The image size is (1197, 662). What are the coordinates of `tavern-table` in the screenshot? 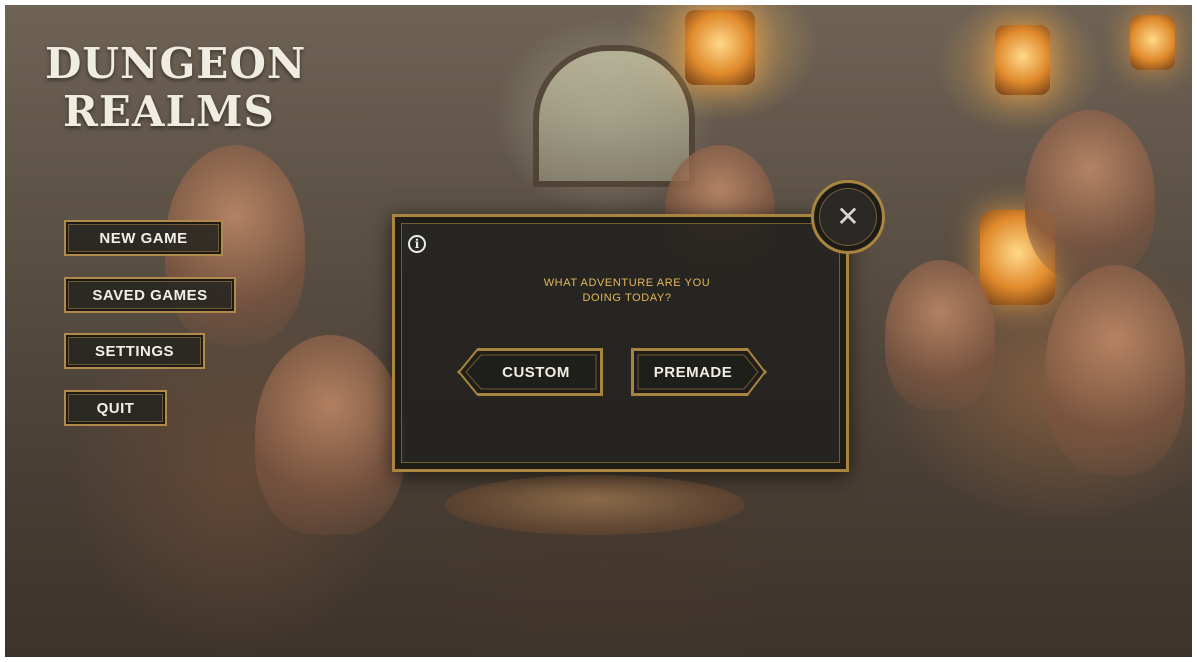 It's located at (595, 505).